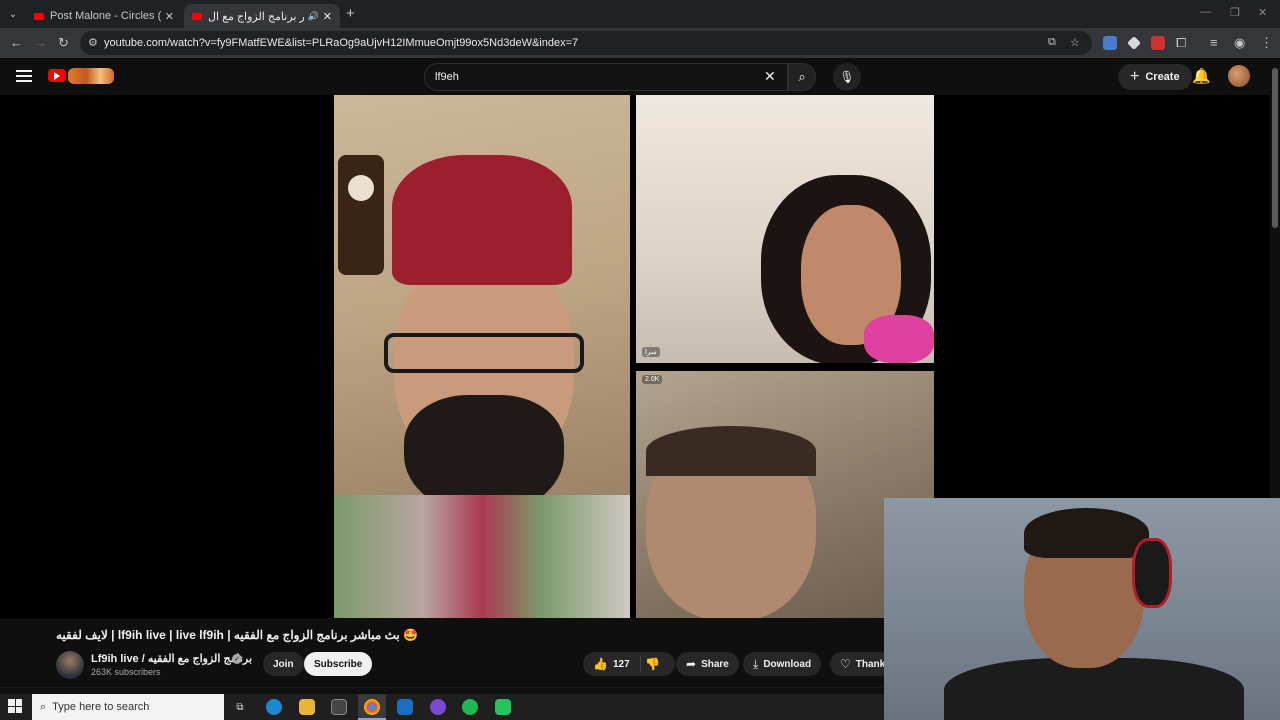 This screenshot has height=720, width=1280. I want to click on glasses, so click(484, 353).